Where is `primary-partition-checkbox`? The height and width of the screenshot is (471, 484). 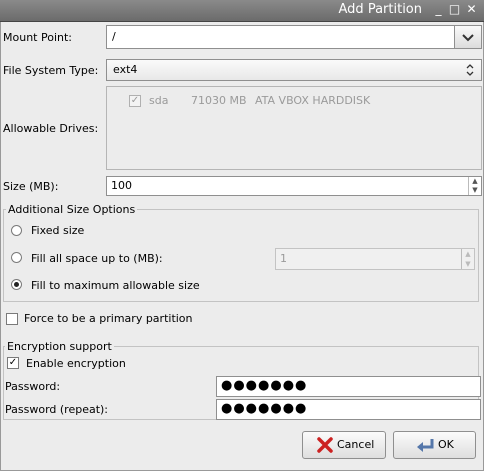
primary-partition-checkbox is located at coordinates (12, 319).